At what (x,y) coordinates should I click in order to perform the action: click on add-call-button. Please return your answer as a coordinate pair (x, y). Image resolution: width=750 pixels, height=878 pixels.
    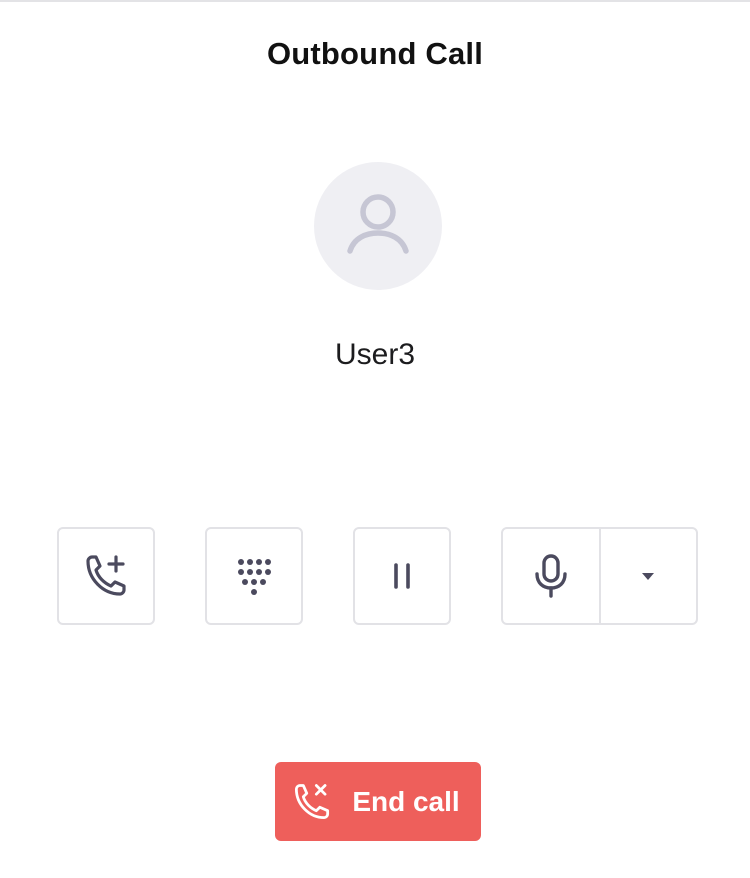
    Looking at the image, I should click on (106, 576).